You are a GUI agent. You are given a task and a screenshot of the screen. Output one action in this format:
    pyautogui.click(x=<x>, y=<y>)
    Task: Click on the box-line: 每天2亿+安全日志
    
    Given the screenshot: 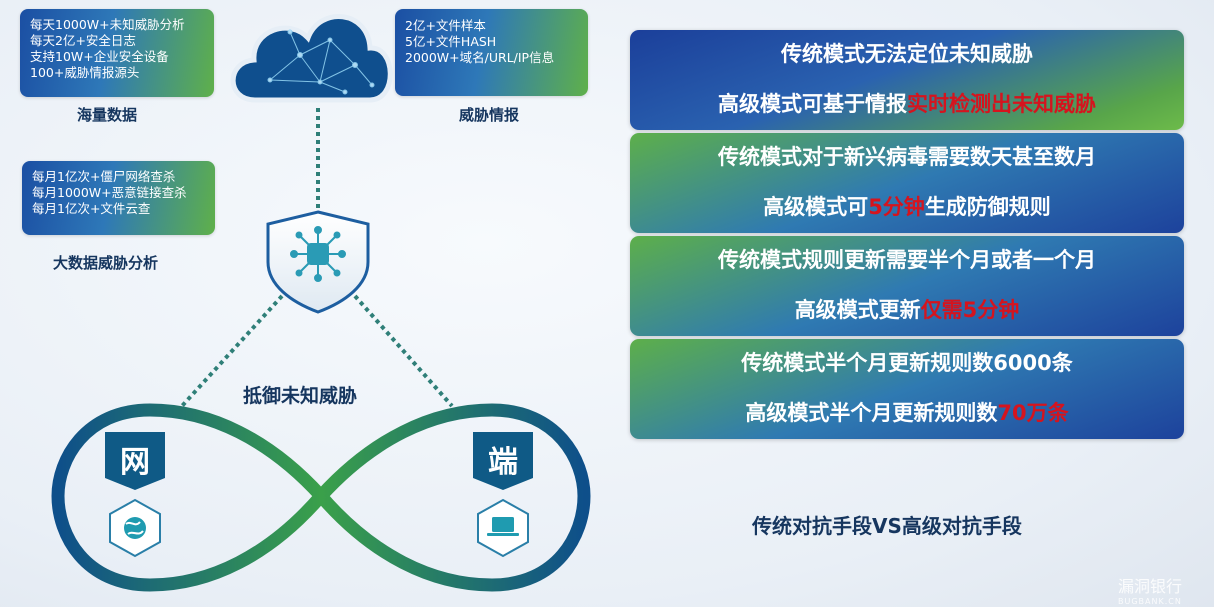 What is the action you would take?
    pyautogui.click(x=83, y=40)
    